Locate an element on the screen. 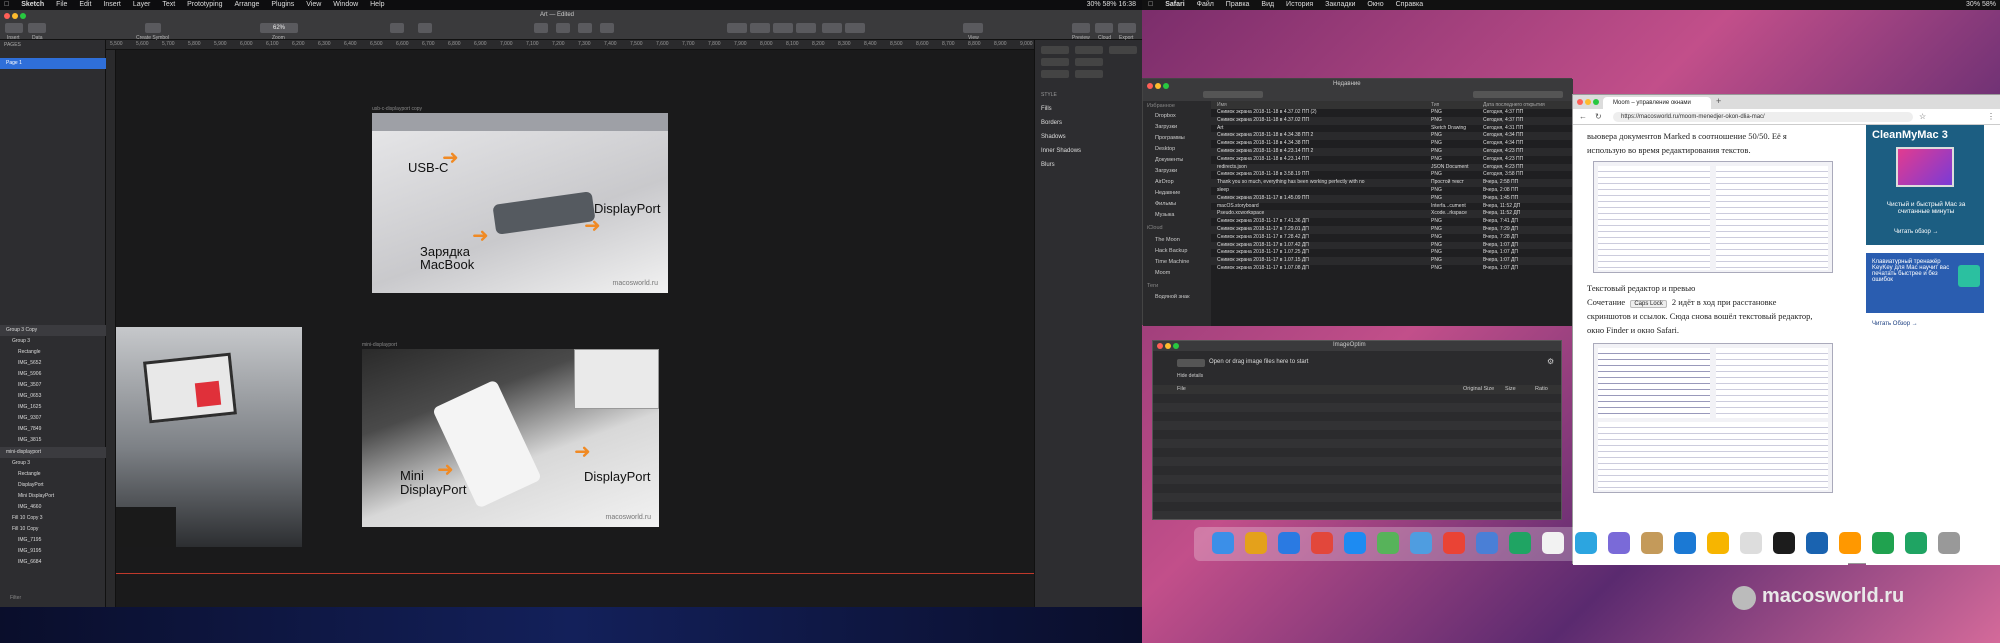 This screenshot has height=643, width=2000. skype-icon is located at coordinates (1916, 543).